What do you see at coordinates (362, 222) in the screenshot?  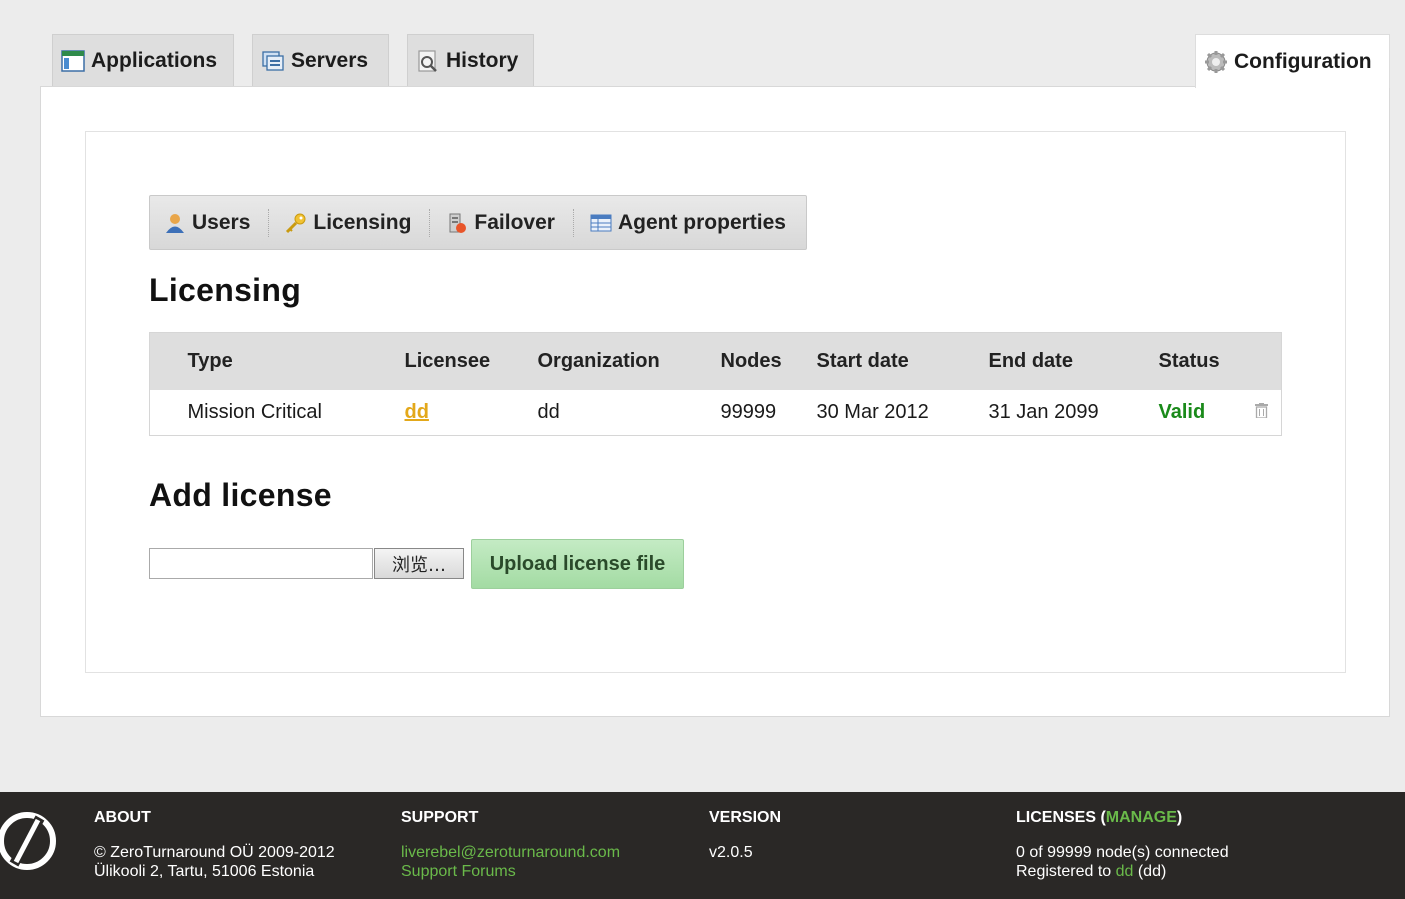 I see `subtab-licensing-label: Licensing` at bounding box center [362, 222].